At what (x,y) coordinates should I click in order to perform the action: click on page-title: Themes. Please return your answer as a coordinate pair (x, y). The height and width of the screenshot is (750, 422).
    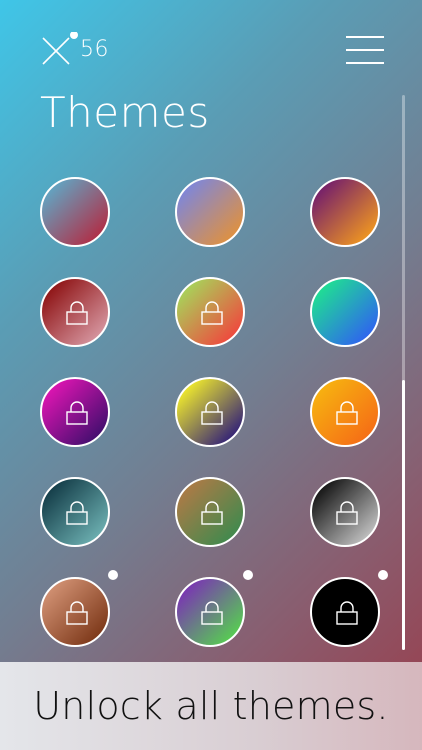
    Looking at the image, I should click on (125, 112).